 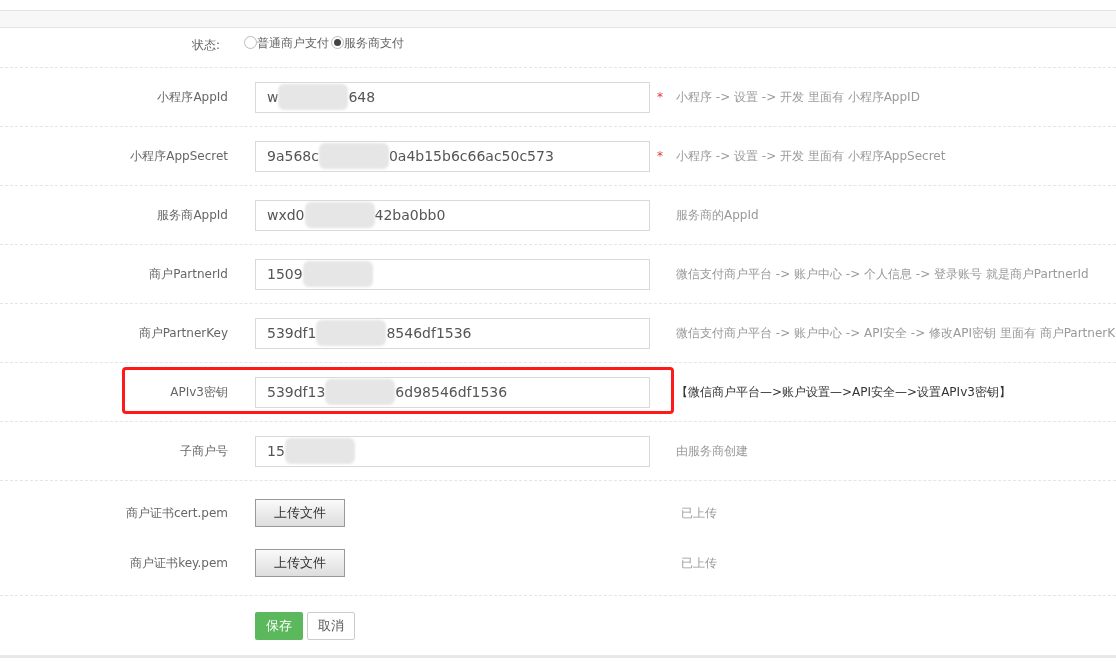 What do you see at coordinates (192, 215) in the screenshot?
I see `field-label: 服务商AppId` at bounding box center [192, 215].